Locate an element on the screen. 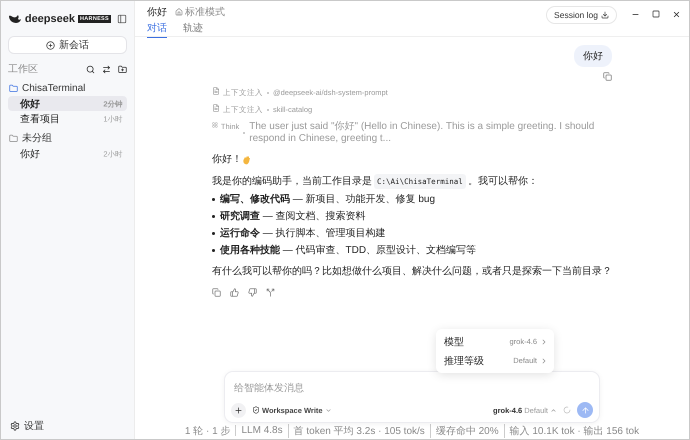 This screenshot has width=690, height=440. user-message: 你好 is located at coordinates (593, 56).